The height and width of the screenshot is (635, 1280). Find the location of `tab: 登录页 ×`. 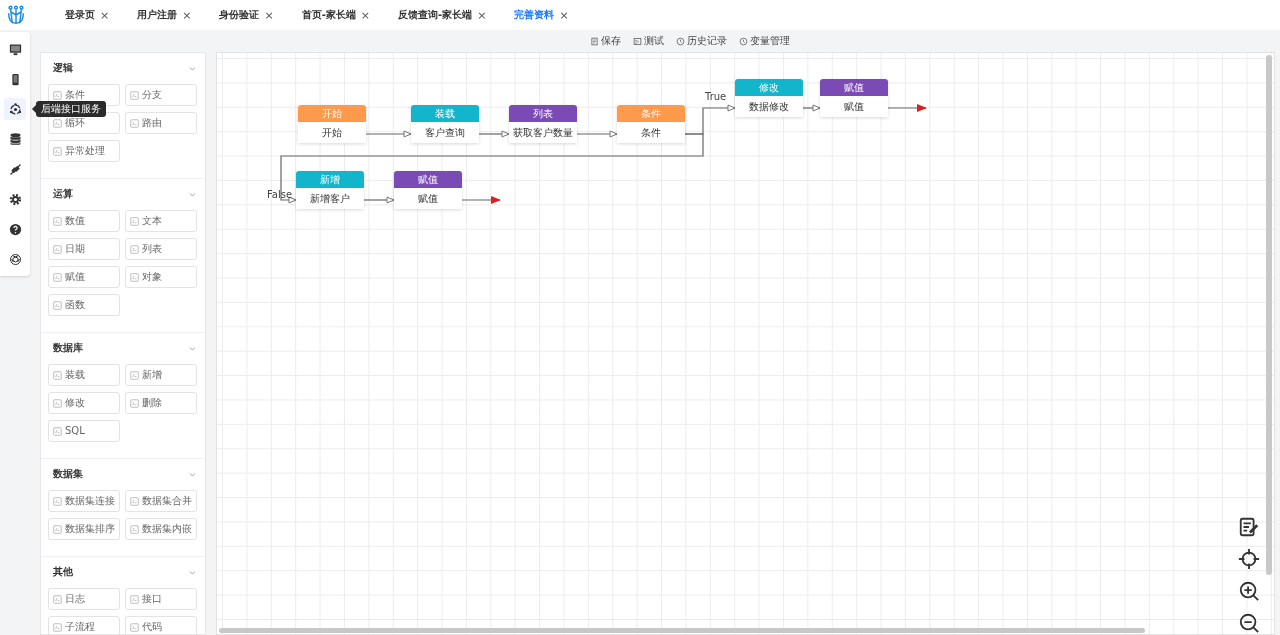

tab: 登录页 × is located at coordinates (87, 15).